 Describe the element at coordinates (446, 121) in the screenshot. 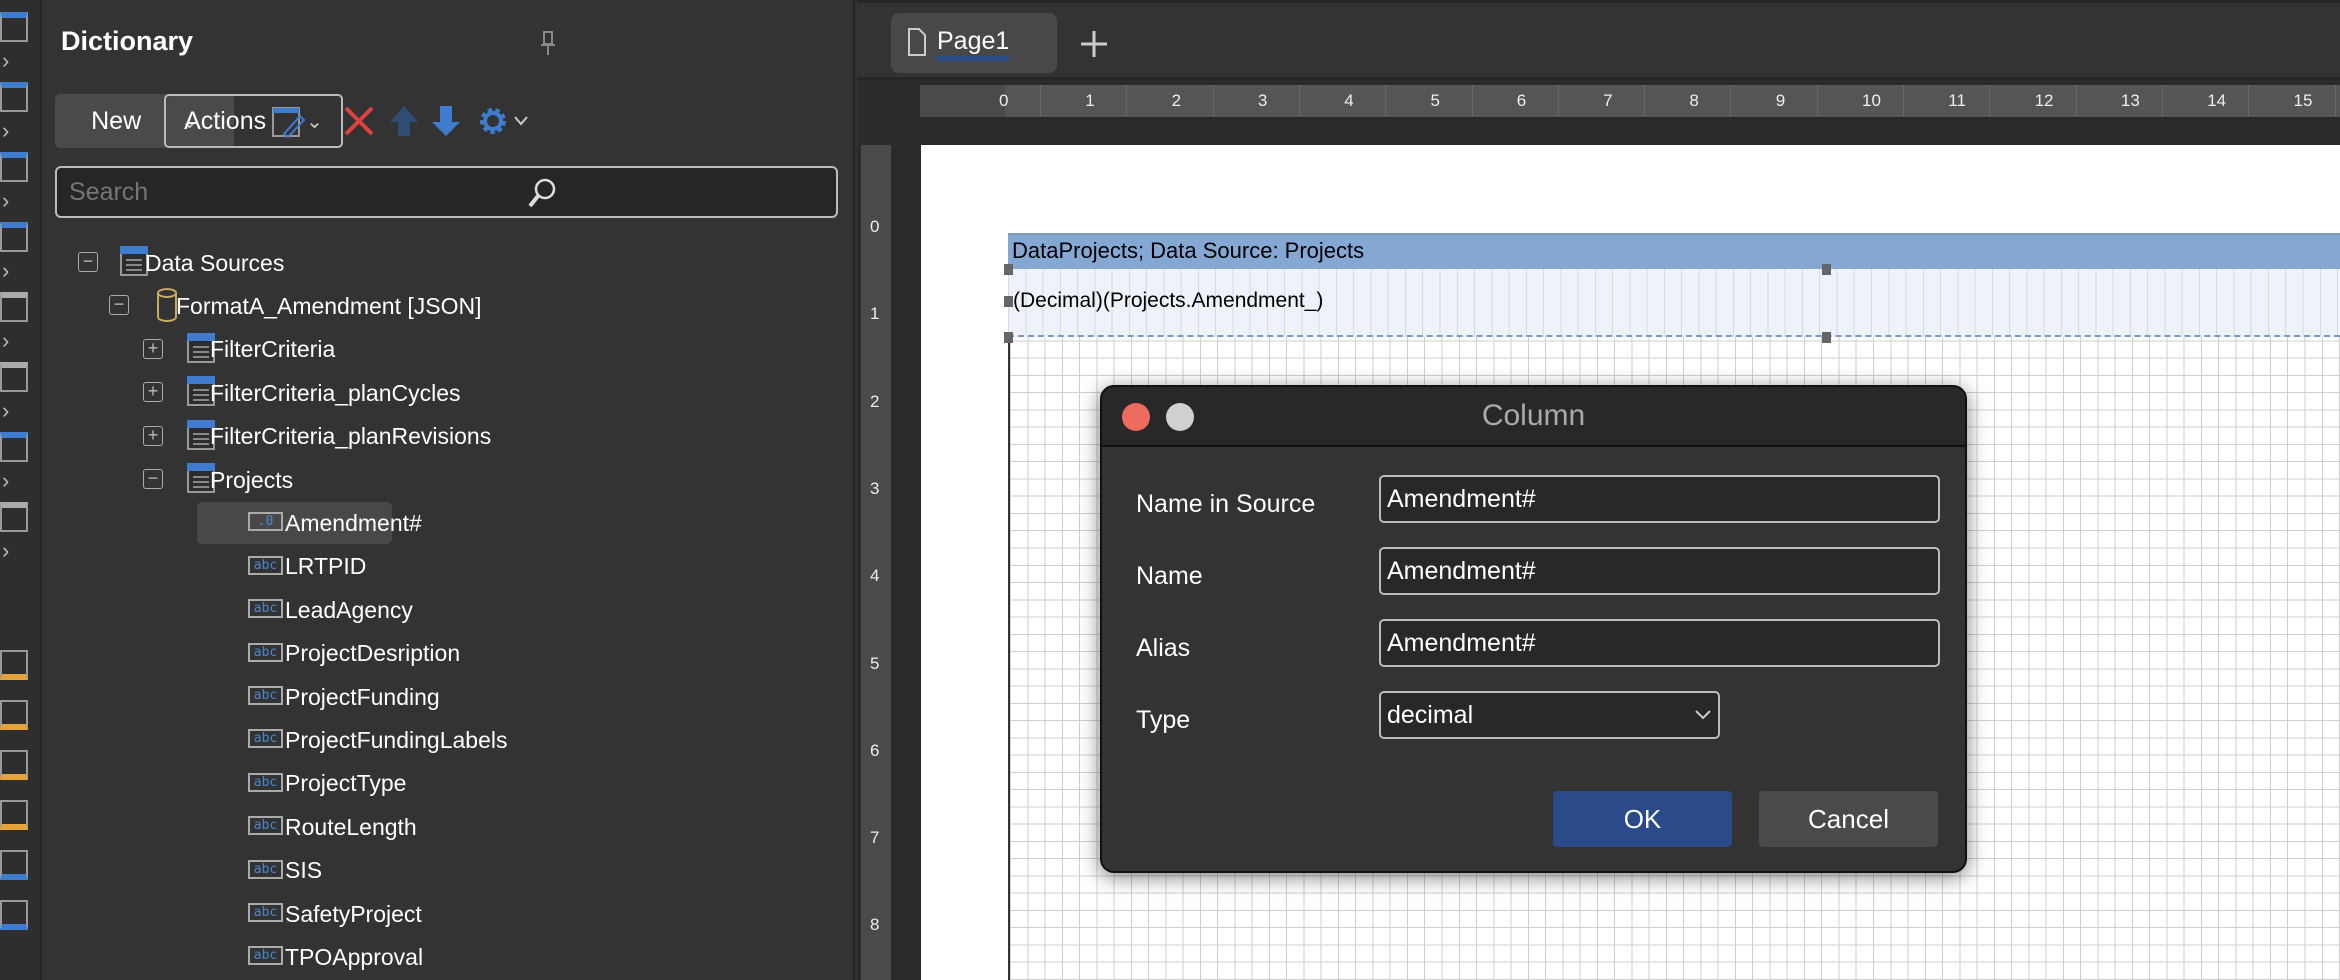

I see `move-down-icon` at that location.